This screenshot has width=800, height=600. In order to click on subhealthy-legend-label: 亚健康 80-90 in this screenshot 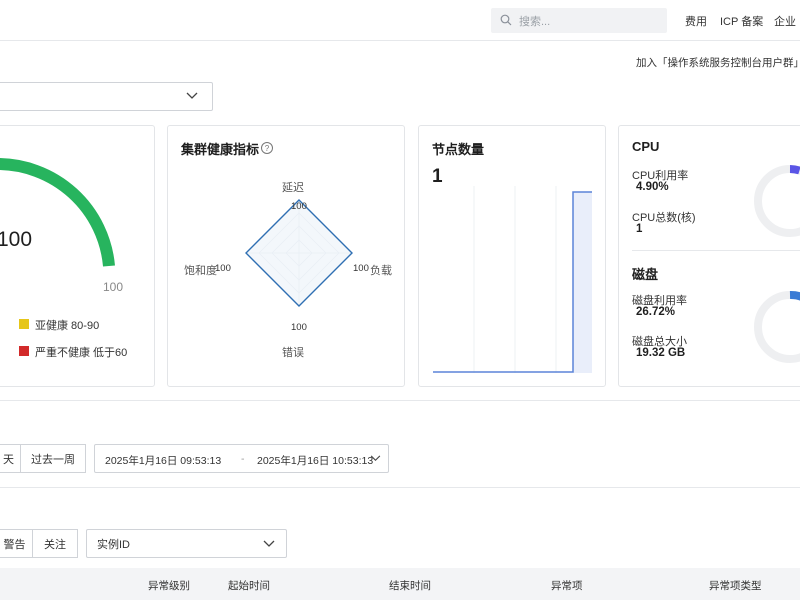, I will do `click(67, 326)`.